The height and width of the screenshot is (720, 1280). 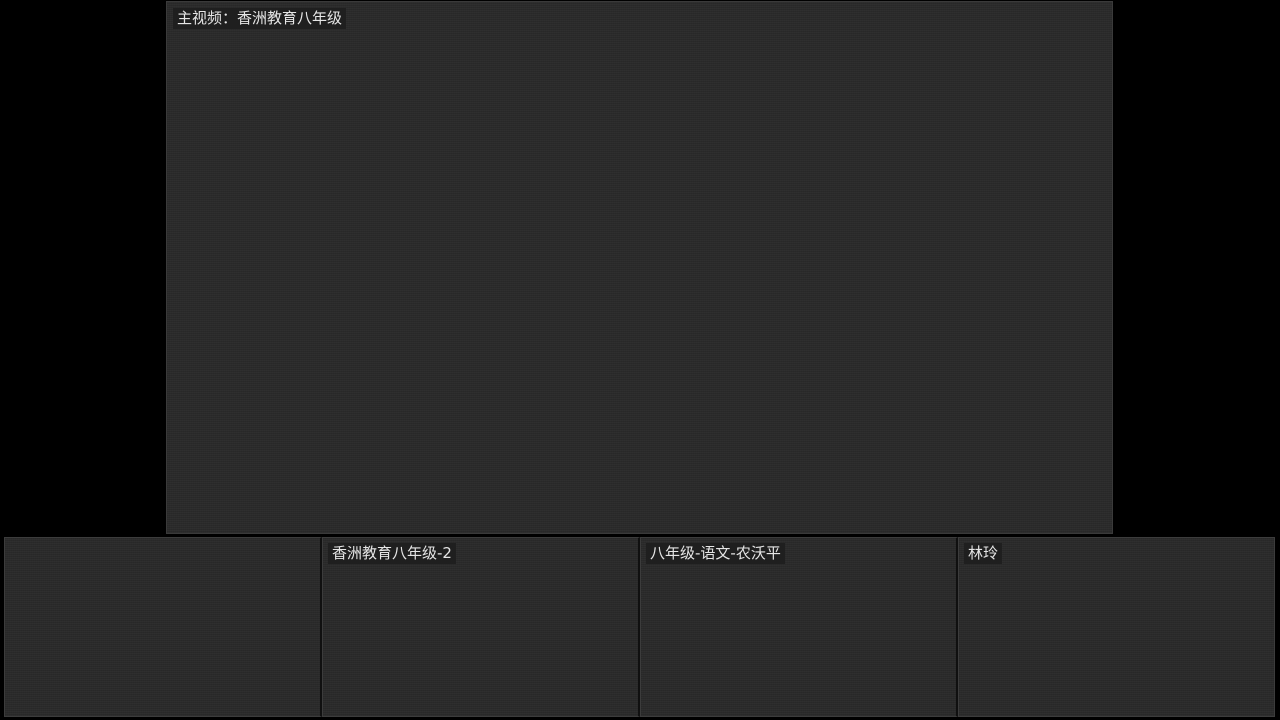 What do you see at coordinates (1116, 627) in the screenshot?
I see `participant-tile-4: 林玲` at bounding box center [1116, 627].